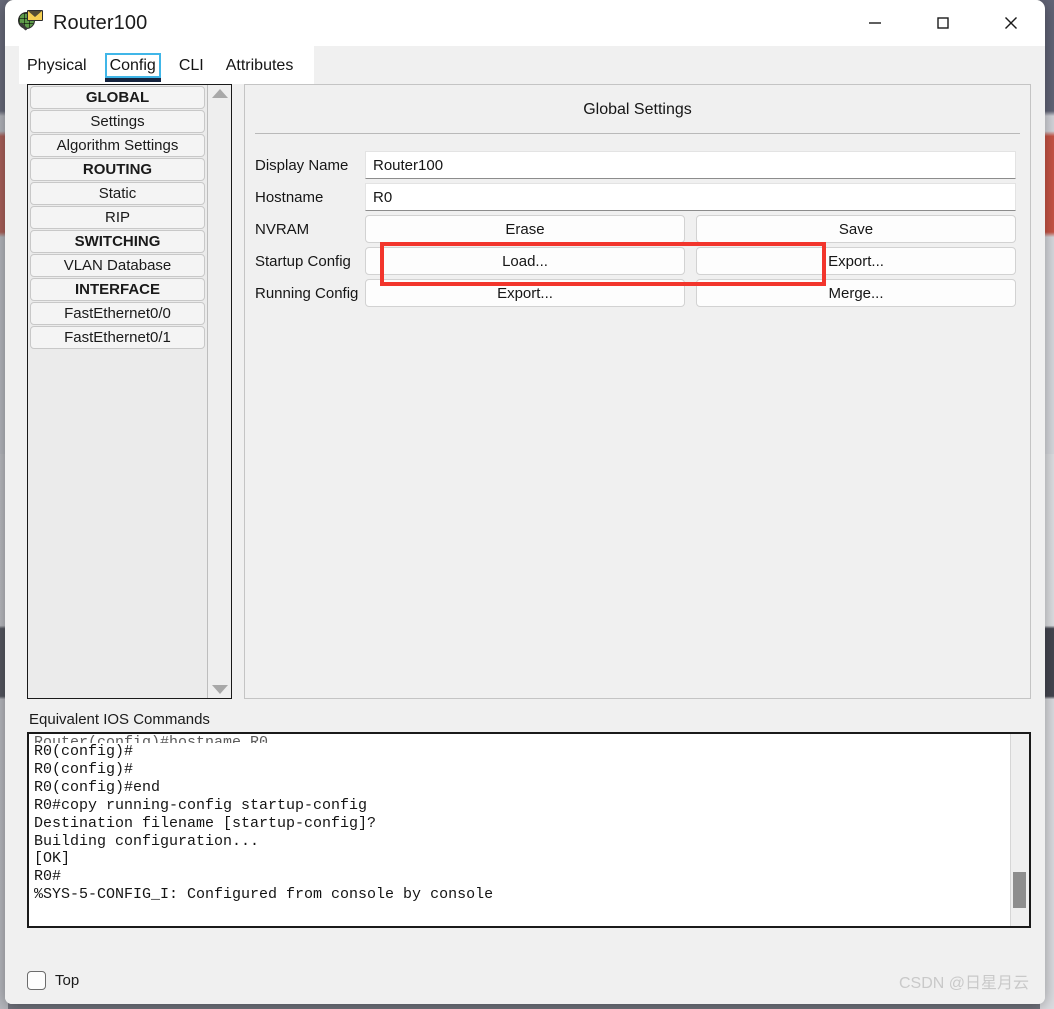 The height and width of the screenshot is (1009, 1054). I want to click on sidebar-item-routing: ROUTING, so click(117, 169).